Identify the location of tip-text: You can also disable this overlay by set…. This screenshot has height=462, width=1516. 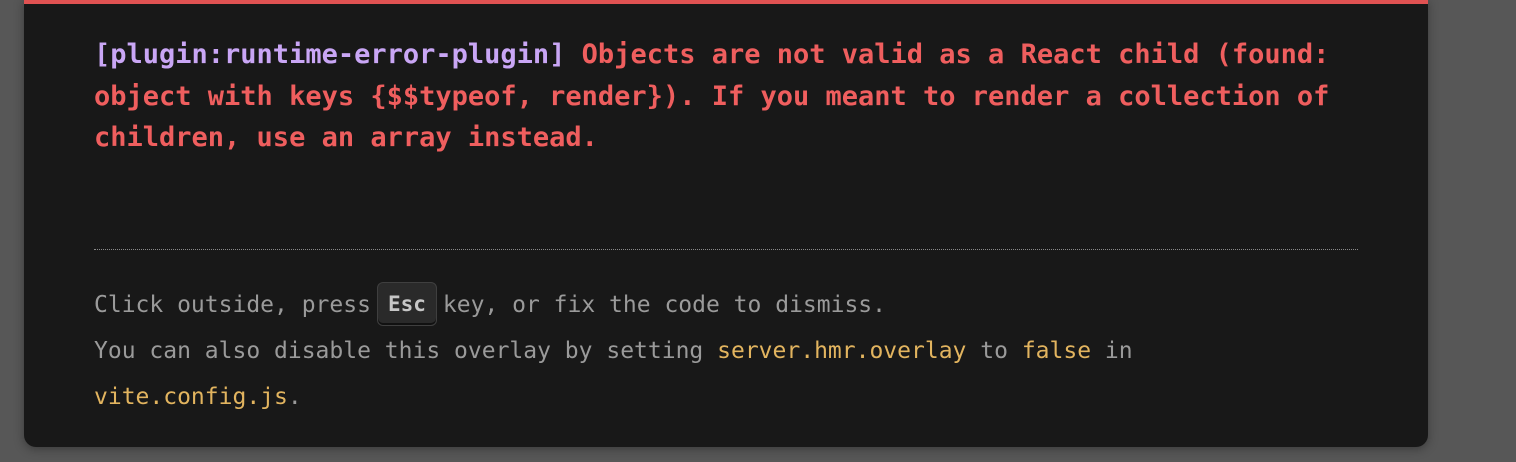
(399, 351).